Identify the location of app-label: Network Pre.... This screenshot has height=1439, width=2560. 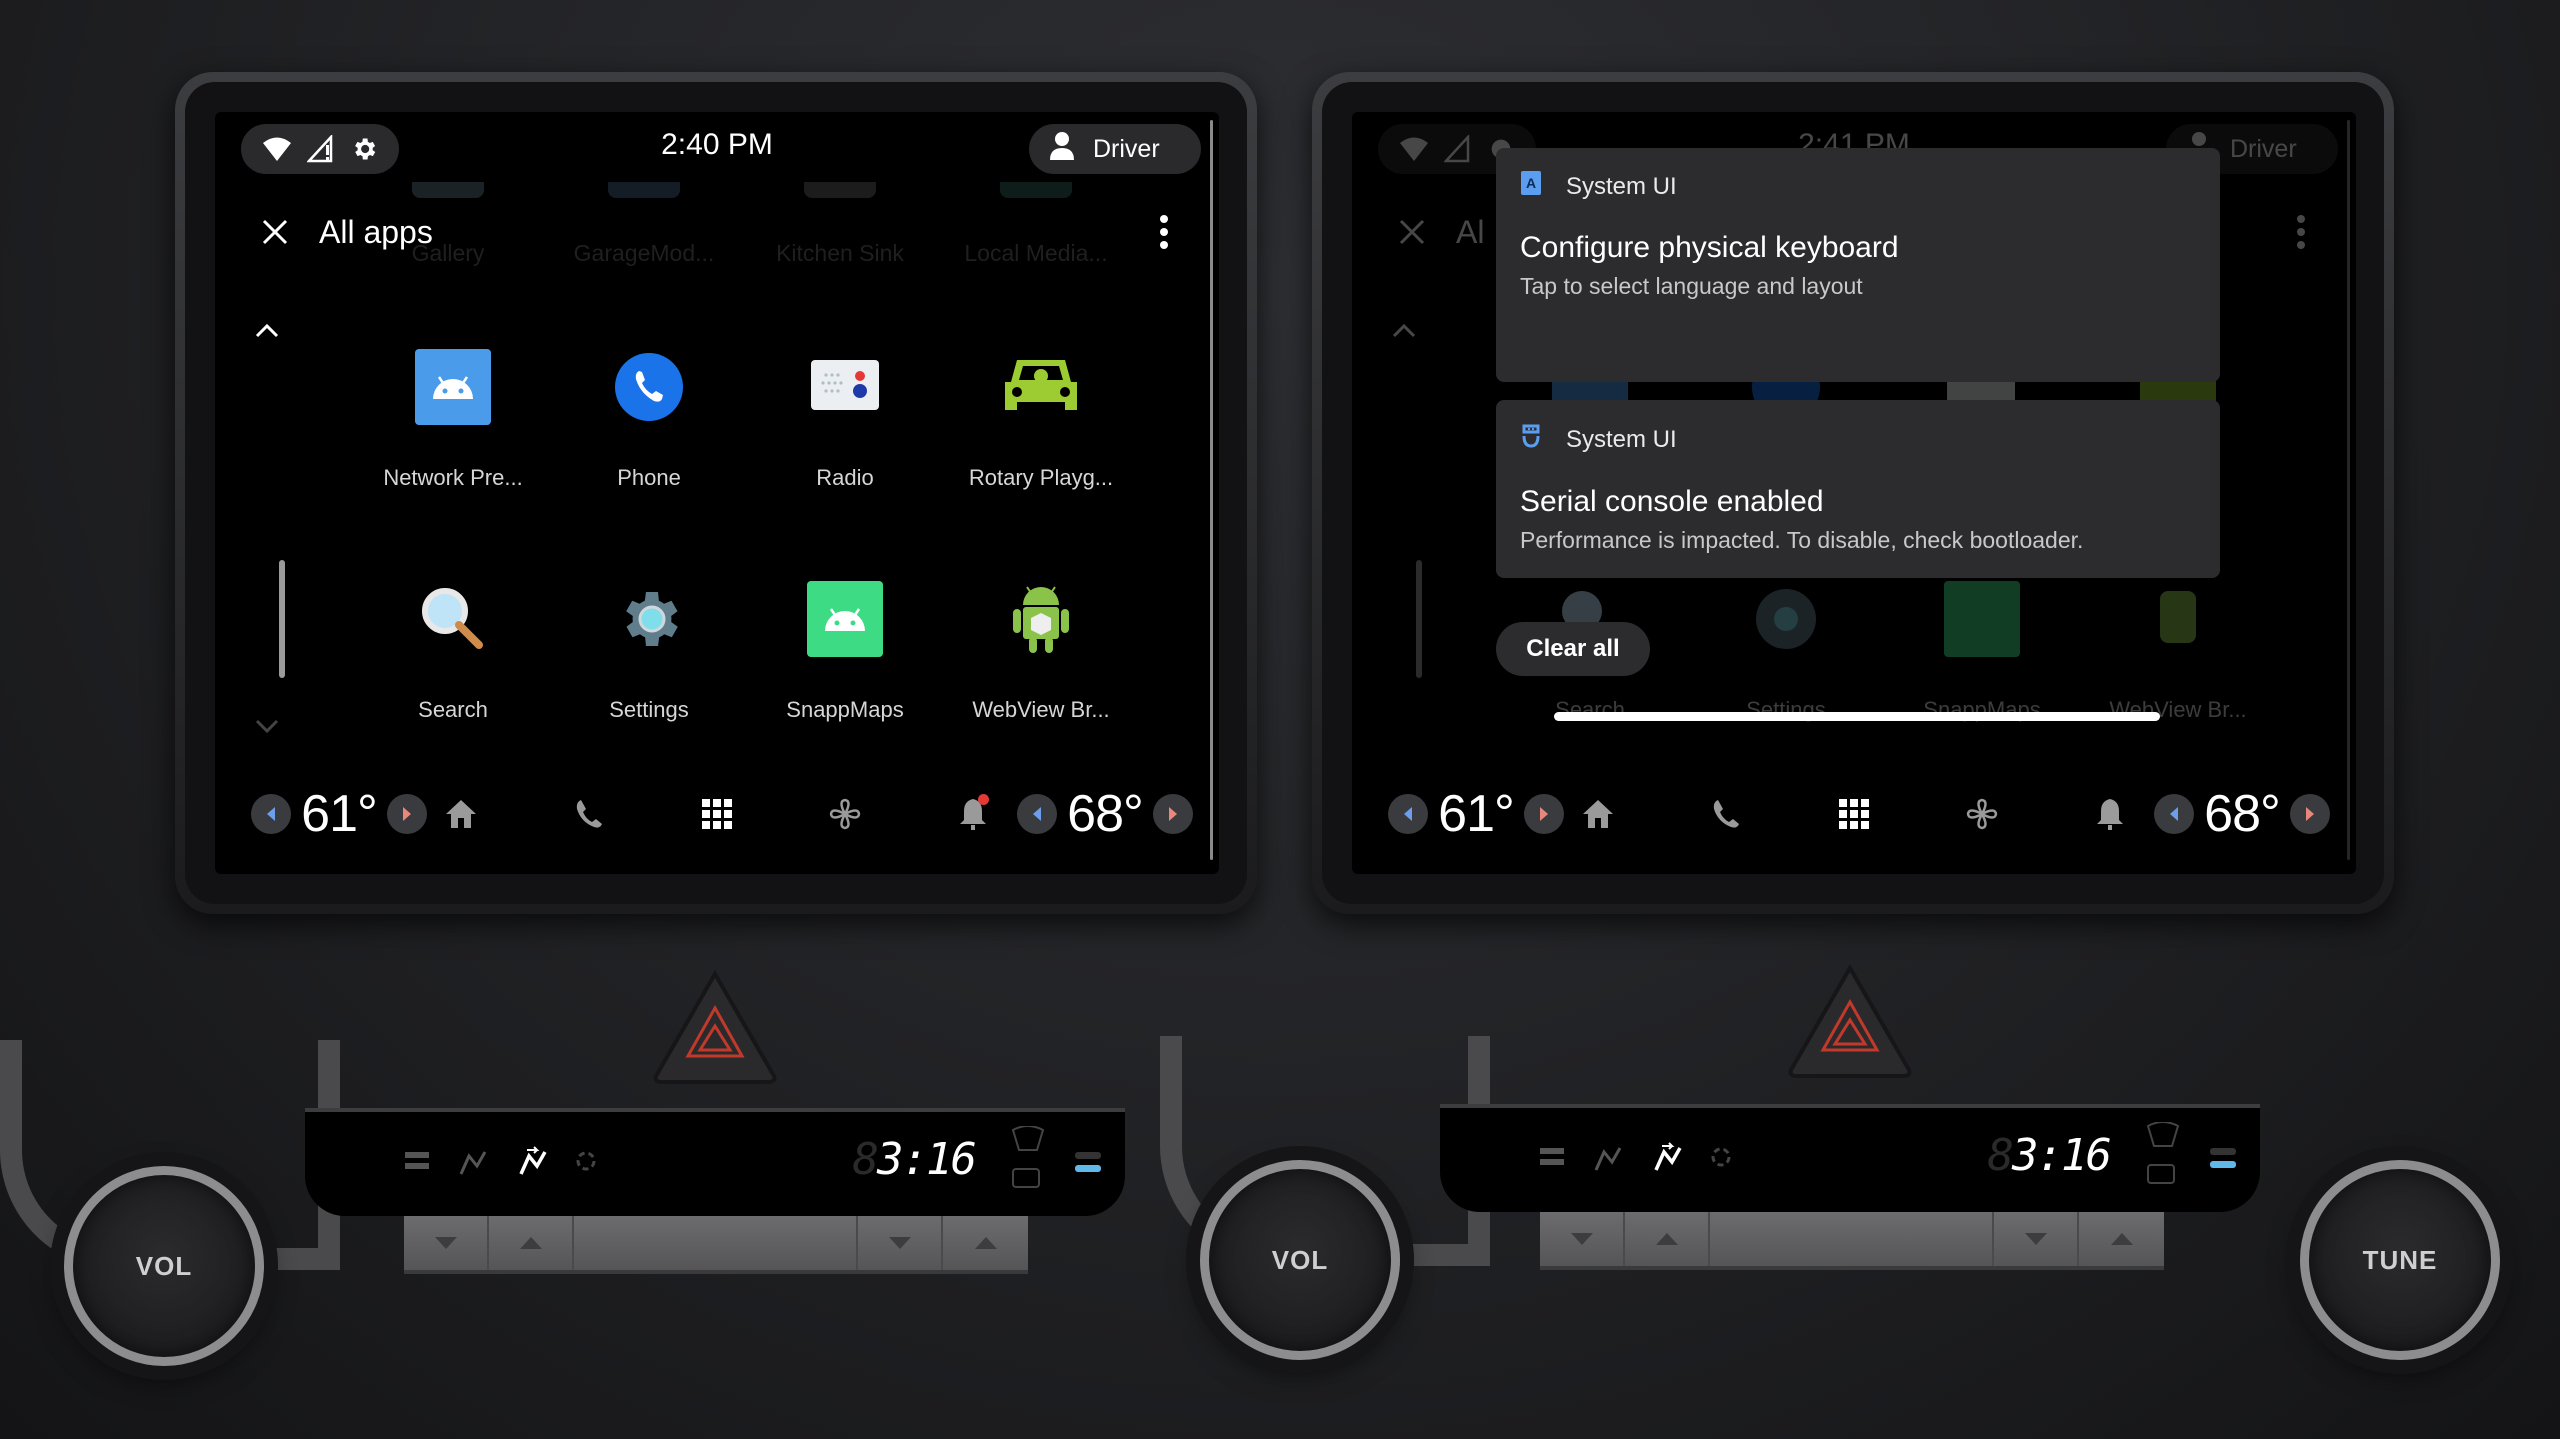
(453, 477).